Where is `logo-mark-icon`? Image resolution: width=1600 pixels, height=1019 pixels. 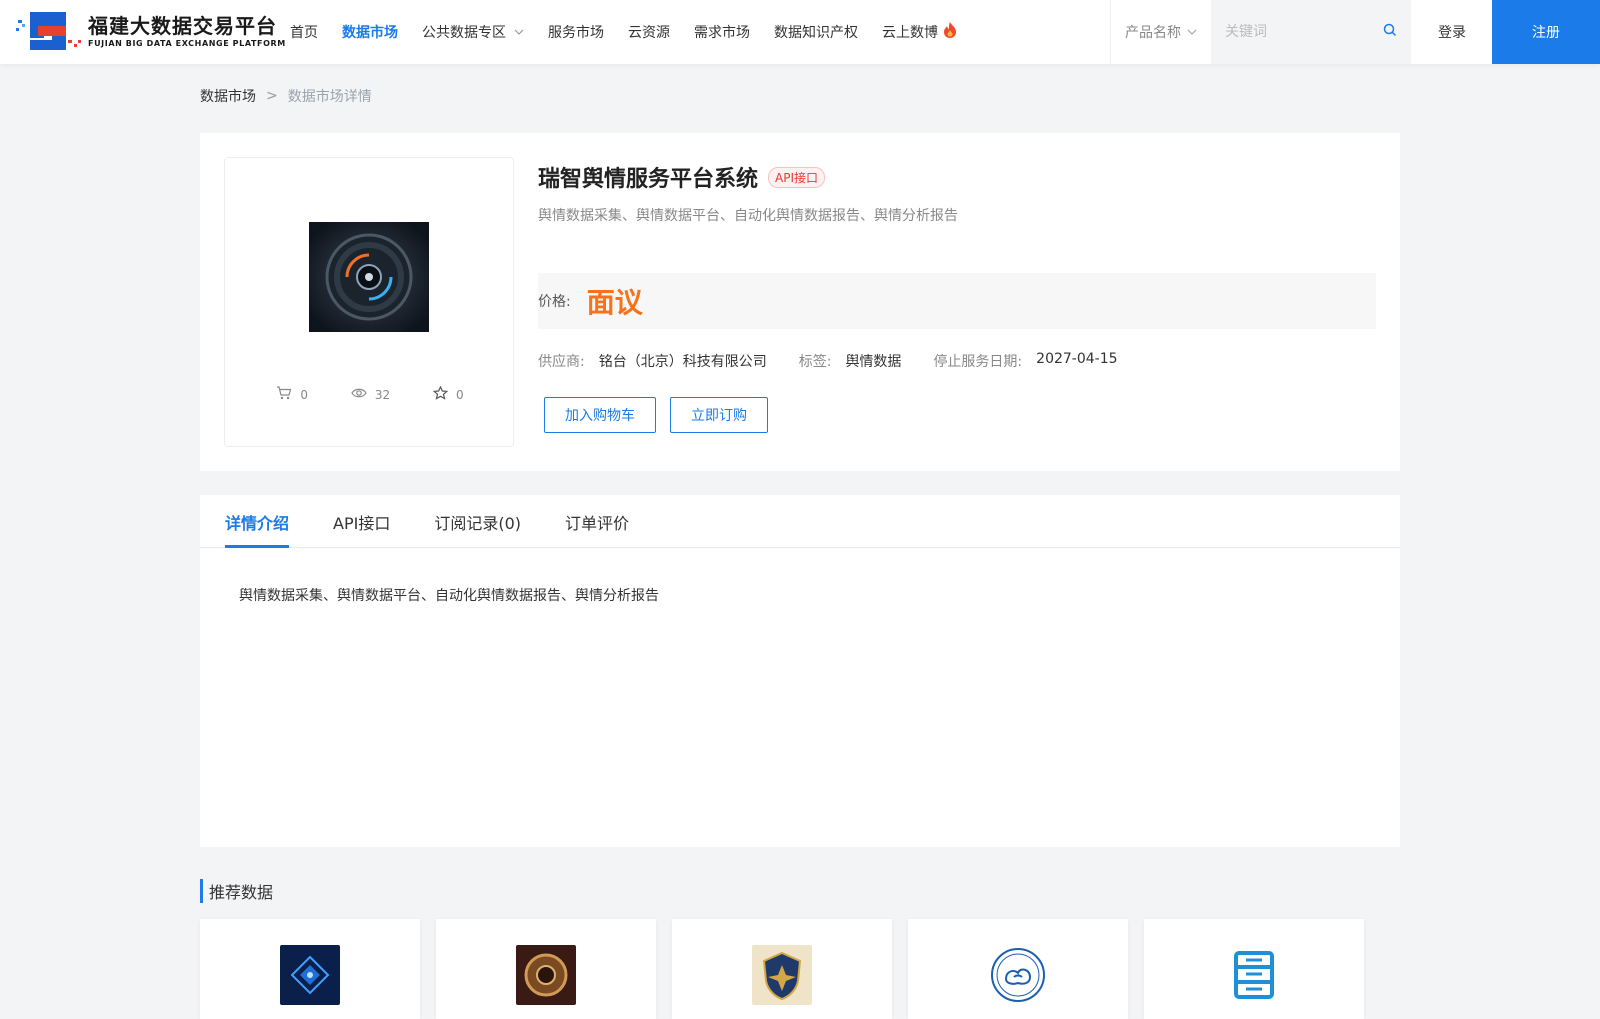
logo-mark-icon is located at coordinates (48, 31).